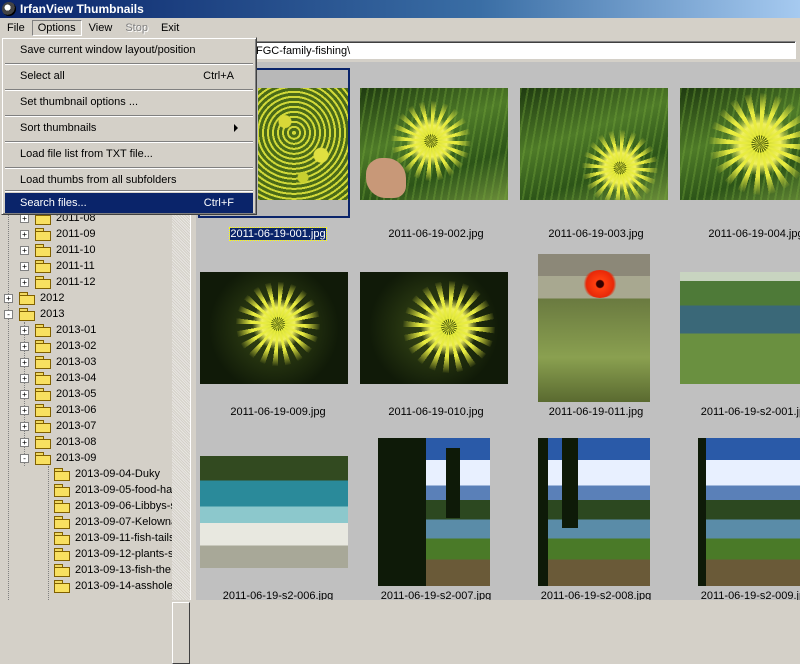  I want to click on menu-item-sort-thumbnails: Sort thumbnails, so click(129, 128).